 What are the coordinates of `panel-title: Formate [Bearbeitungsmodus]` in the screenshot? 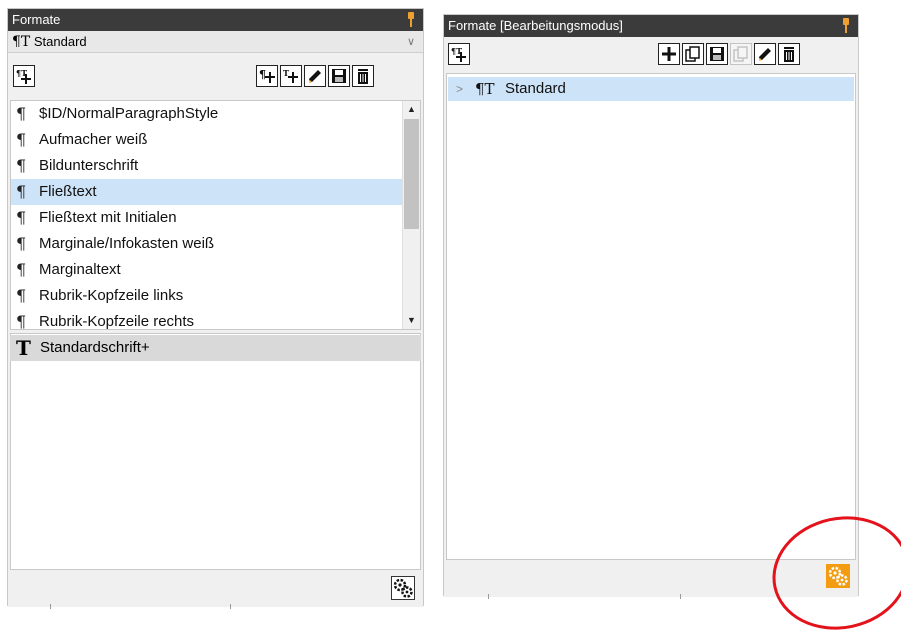 It's located at (535, 25).